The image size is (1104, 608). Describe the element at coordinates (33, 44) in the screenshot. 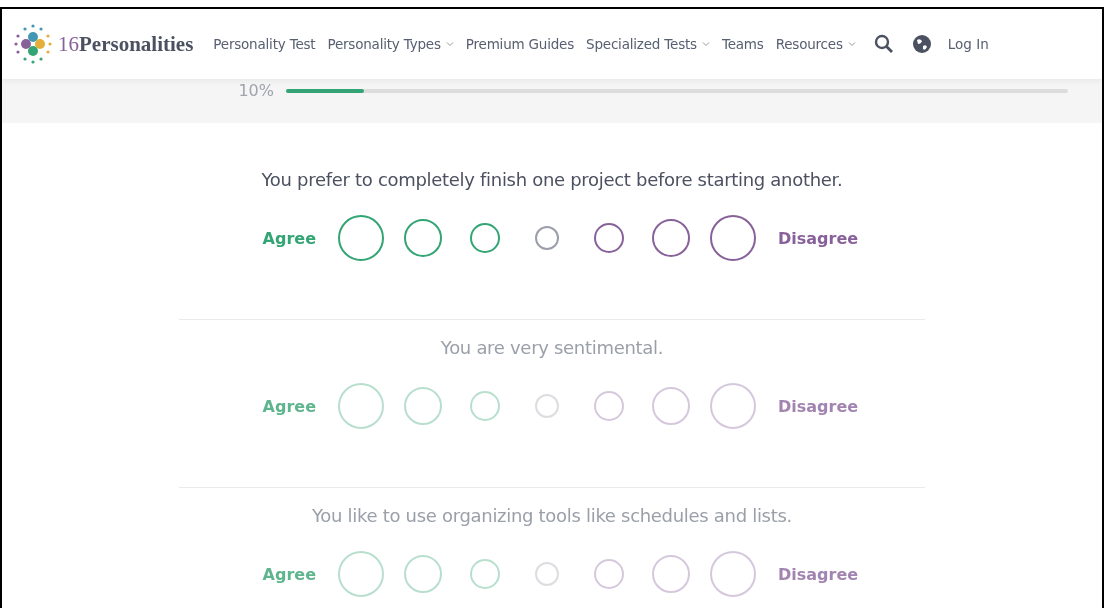

I see `logo-icon` at that location.